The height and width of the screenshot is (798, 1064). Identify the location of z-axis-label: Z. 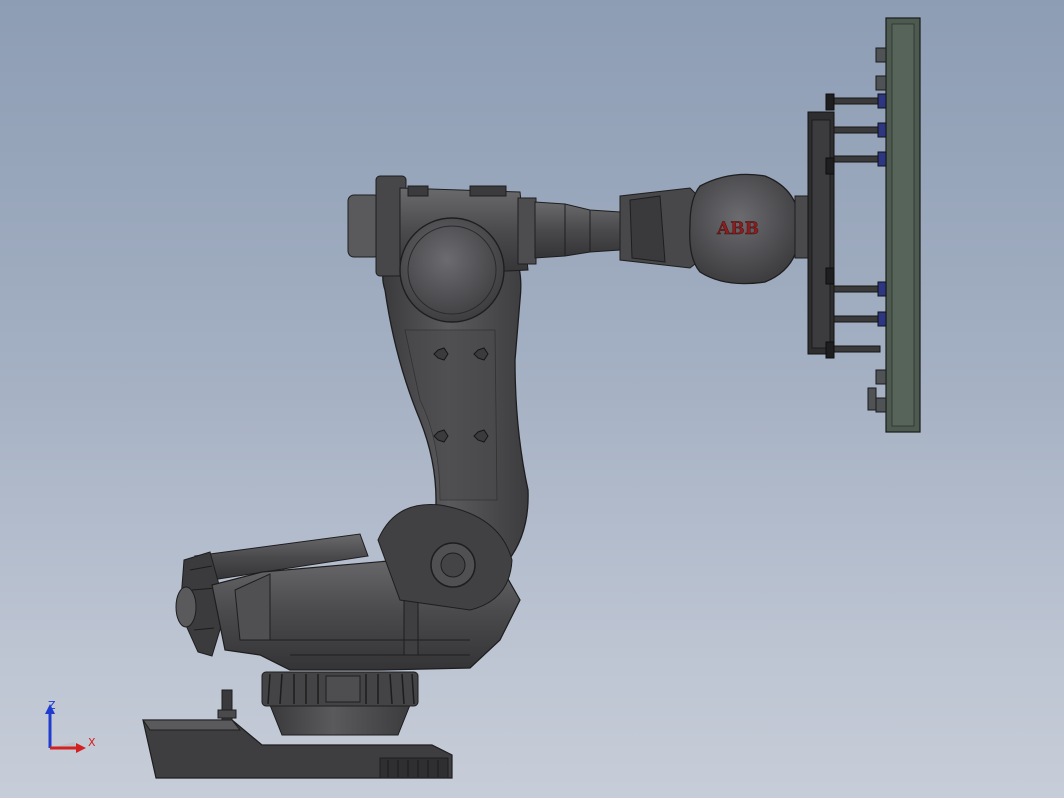
(52, 705).